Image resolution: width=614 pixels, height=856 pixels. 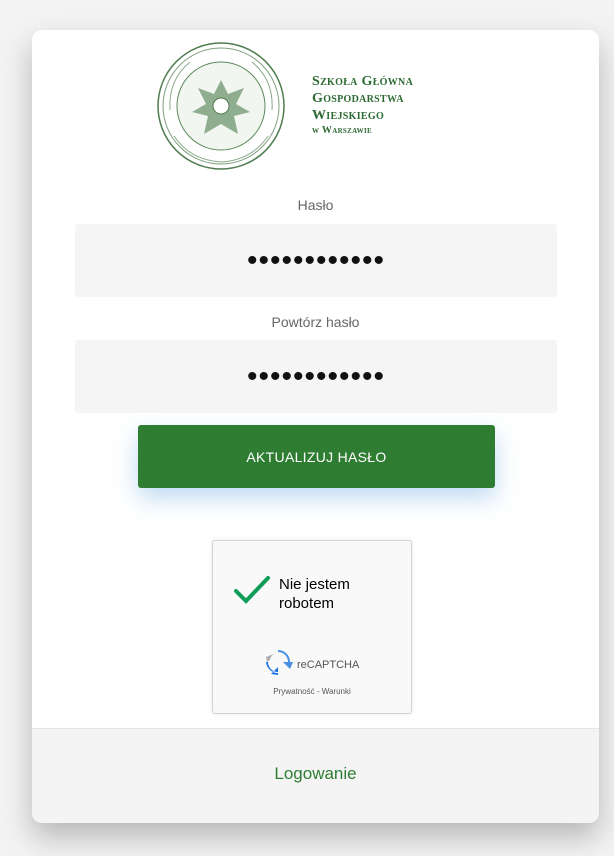 What do you see at coordinates (316, 376) in the screenshot?
I see `repeat-password-field: ••••••••••••` at bounding box center [316, 376].